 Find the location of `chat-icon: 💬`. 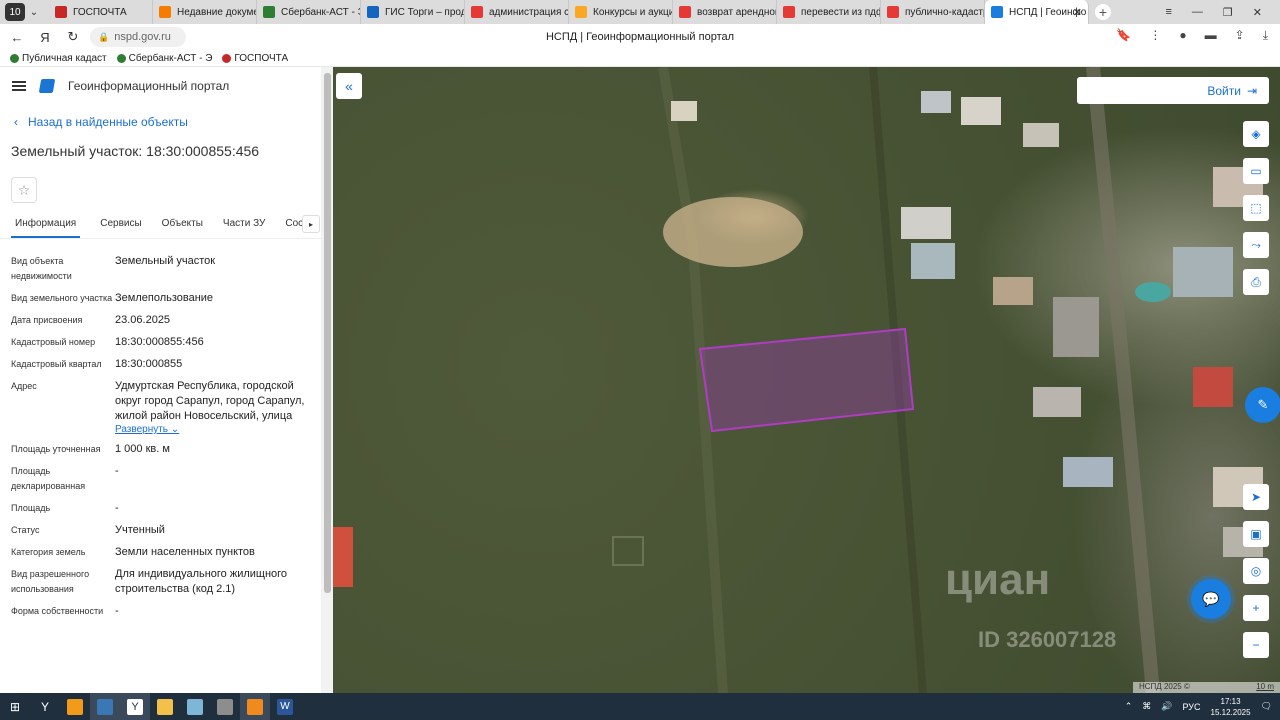

chat-icon: 💬 is located at coordinates (1211, 599).